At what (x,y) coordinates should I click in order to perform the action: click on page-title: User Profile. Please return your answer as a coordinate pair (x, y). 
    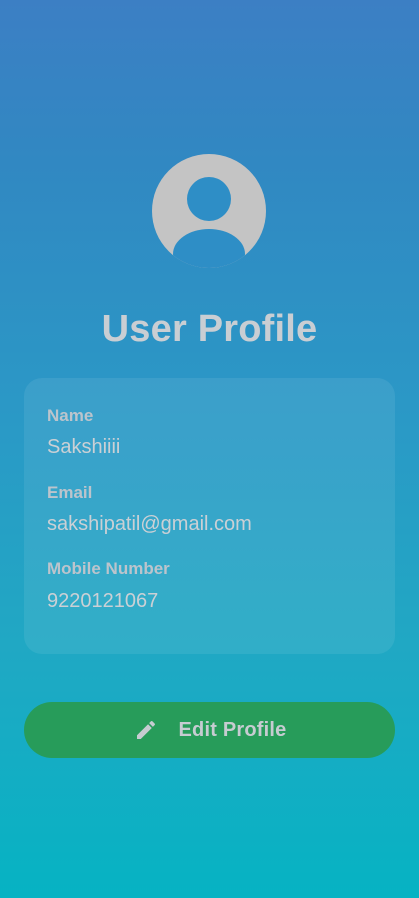
    Looking at the image, I should click on (209, 329).